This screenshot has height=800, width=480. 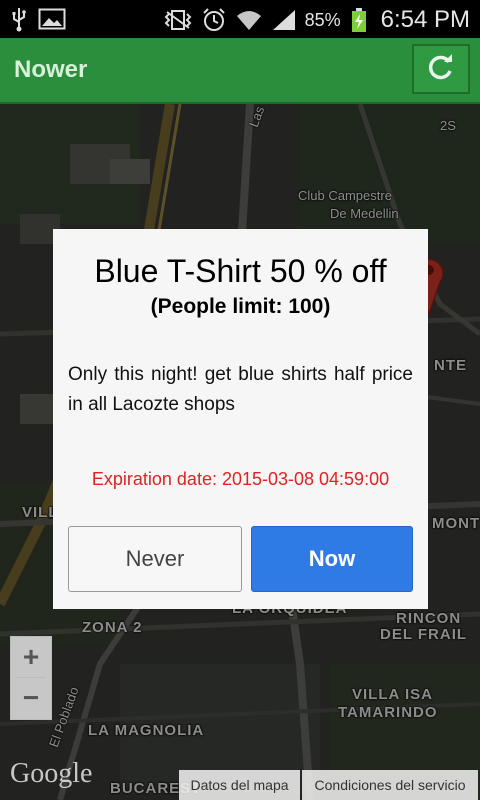 What do you see at coordinates (240, 71) in the screenshot?
I see `app-bar: Nower` at bounding box center [240, 71].